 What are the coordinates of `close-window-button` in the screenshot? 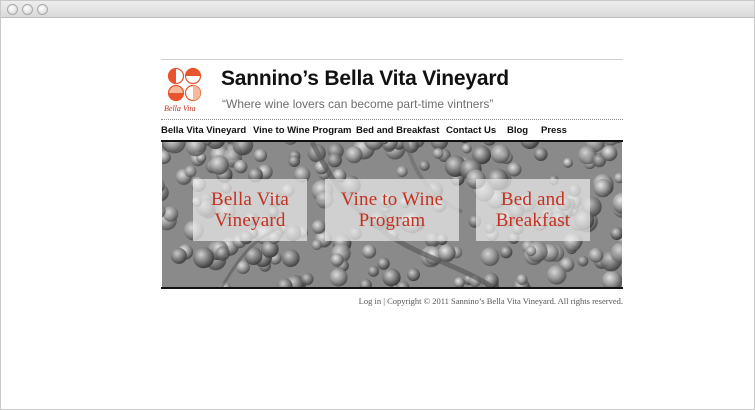 It's located at (12, 9).